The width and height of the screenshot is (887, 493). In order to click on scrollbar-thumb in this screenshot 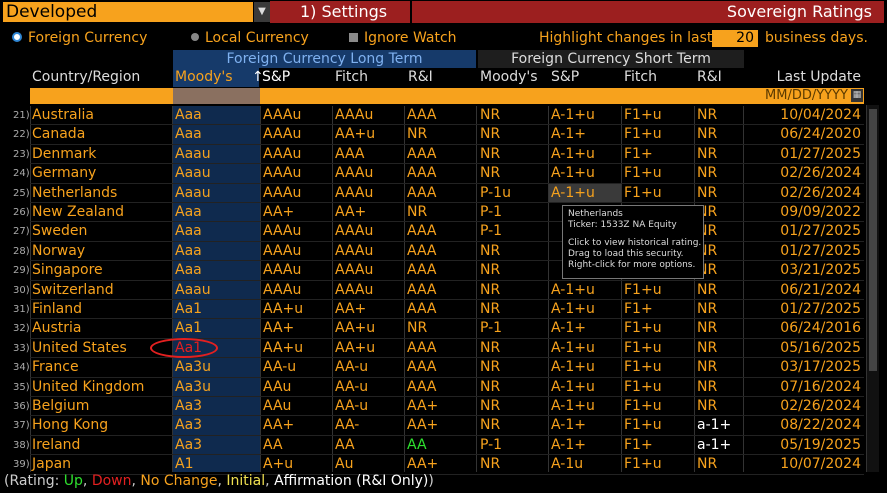, I will do `click(873, 240)`.